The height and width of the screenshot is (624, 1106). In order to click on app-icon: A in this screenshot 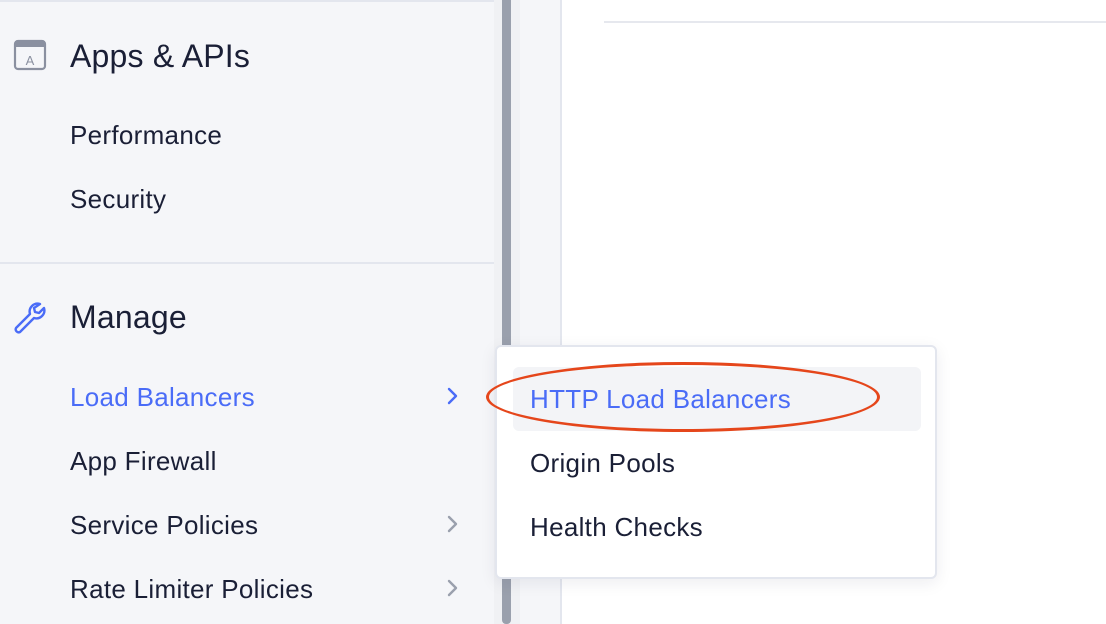, I will do `click(30, 57)`.